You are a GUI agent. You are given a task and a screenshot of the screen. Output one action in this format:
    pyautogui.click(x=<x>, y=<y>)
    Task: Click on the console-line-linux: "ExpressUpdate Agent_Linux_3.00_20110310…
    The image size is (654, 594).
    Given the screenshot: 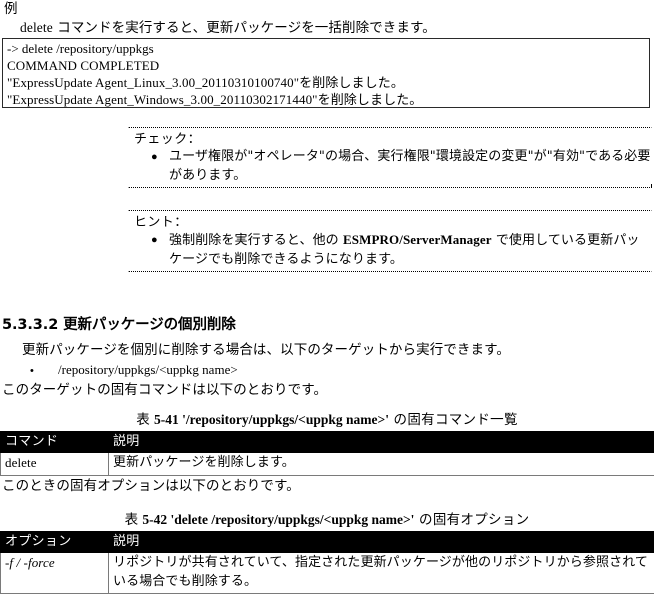 What is the action you would take?
    pyautogui.click(x=326, y=82)
    